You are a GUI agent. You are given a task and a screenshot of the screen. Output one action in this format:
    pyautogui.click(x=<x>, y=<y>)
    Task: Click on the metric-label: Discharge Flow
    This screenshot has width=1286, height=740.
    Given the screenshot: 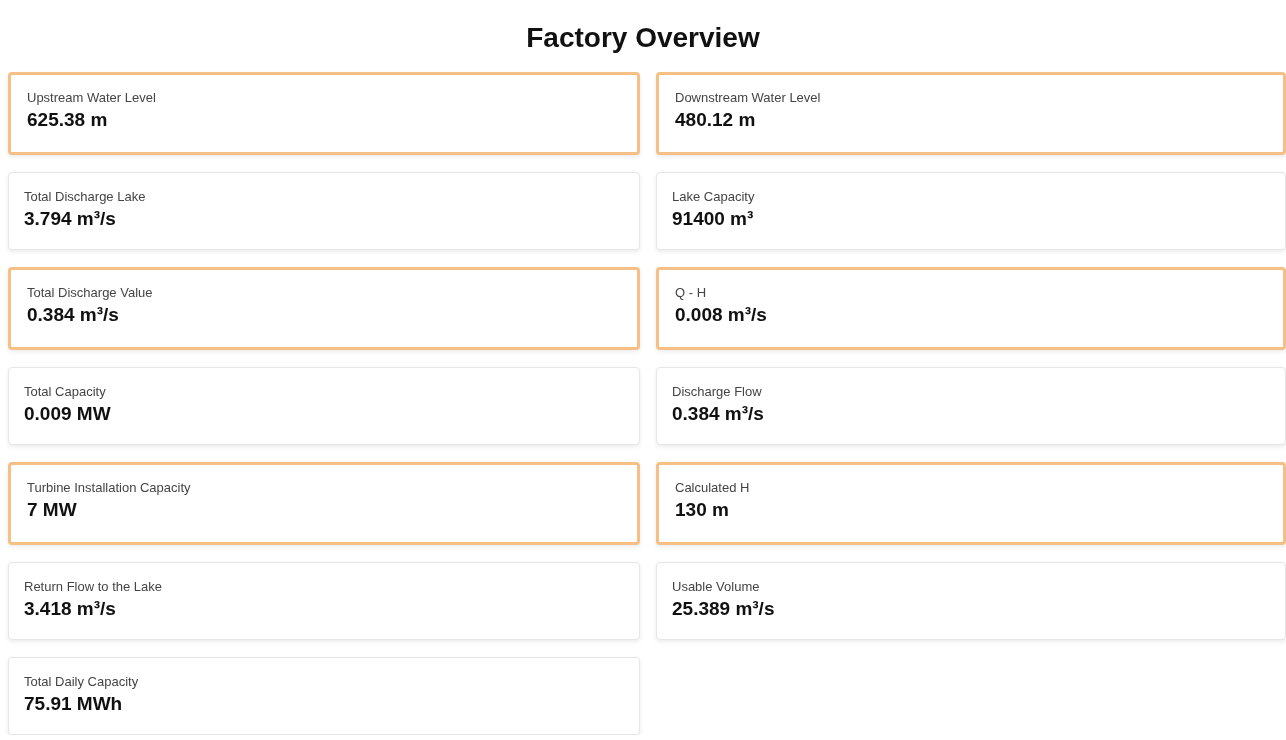 What is the action you would take?
    pyautogui.click(x=717, y=391)
    